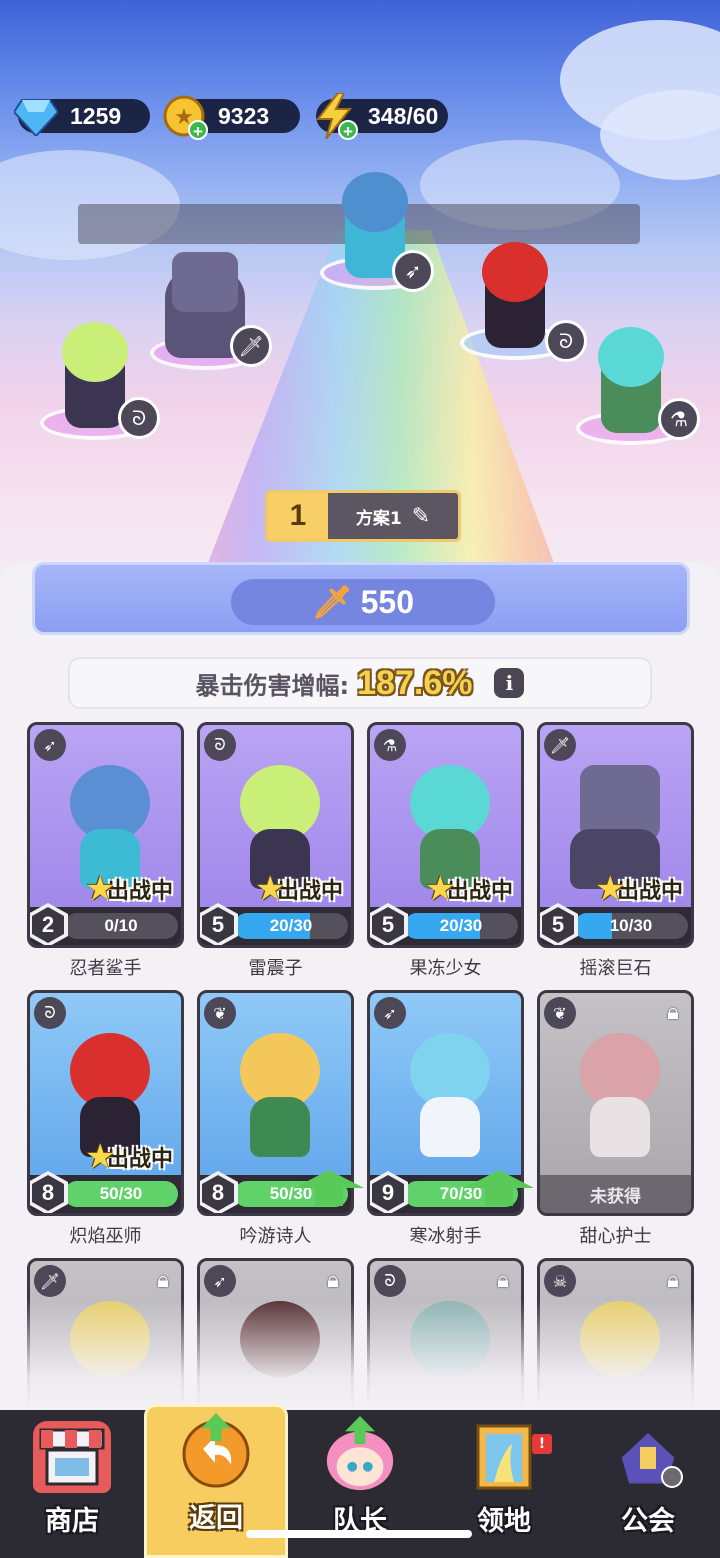 The height and width of the screenshot is (1558, 720). What do you see at coordinates (445, 968) in the screenshot?
I see `hero-name: 果冻少女` at bounding box center [445, 968].